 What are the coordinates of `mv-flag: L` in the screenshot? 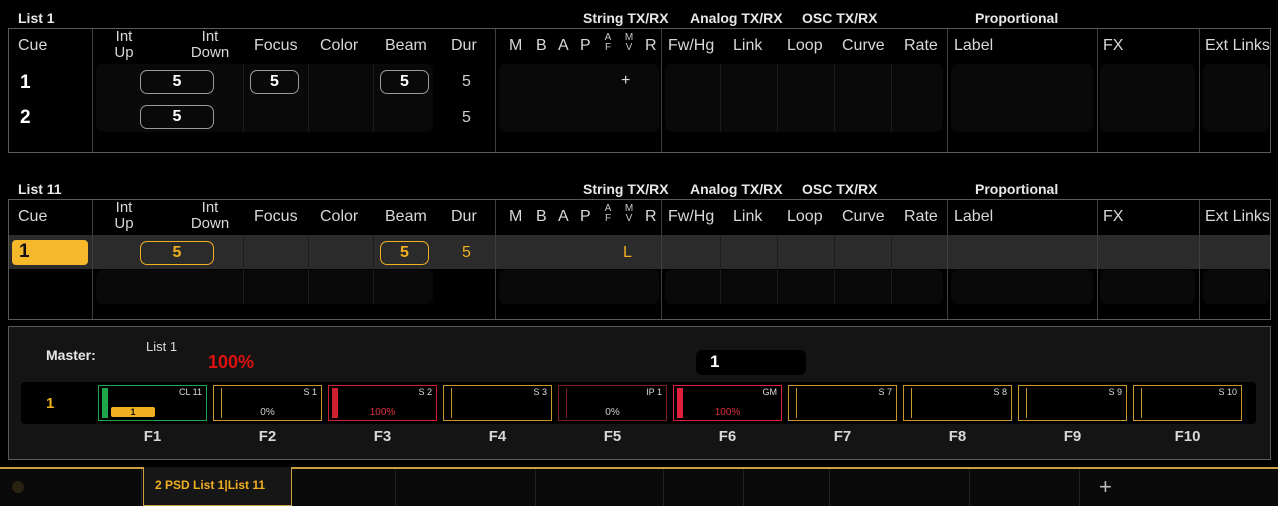 It's located at (627, 252).